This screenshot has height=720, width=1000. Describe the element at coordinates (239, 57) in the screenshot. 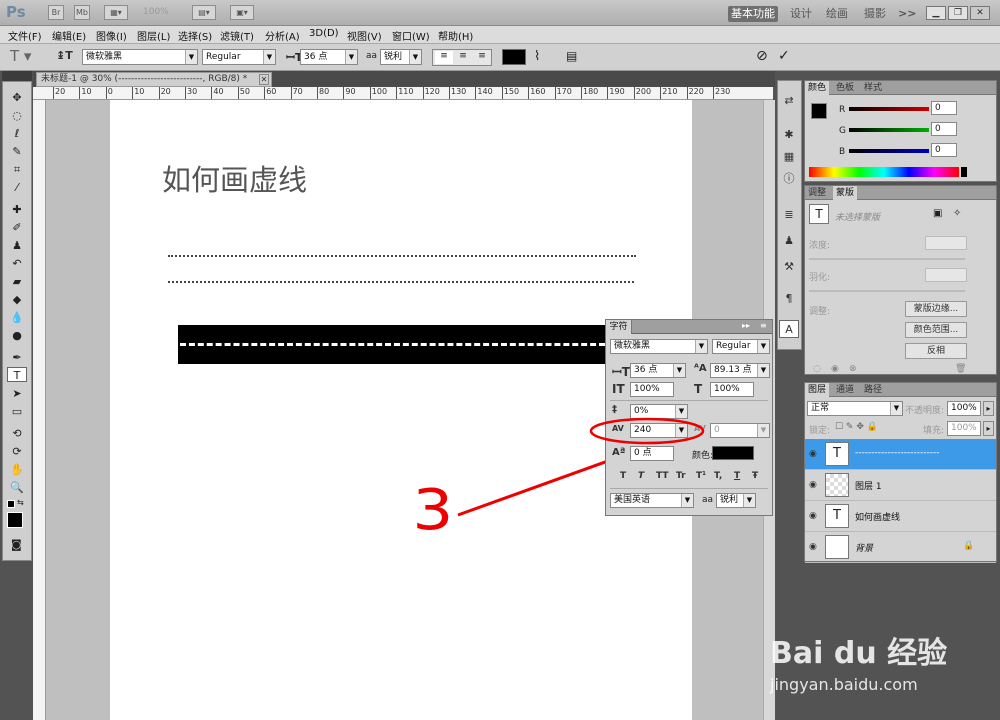

I see `font-style-select: Regular ▼` at that location.